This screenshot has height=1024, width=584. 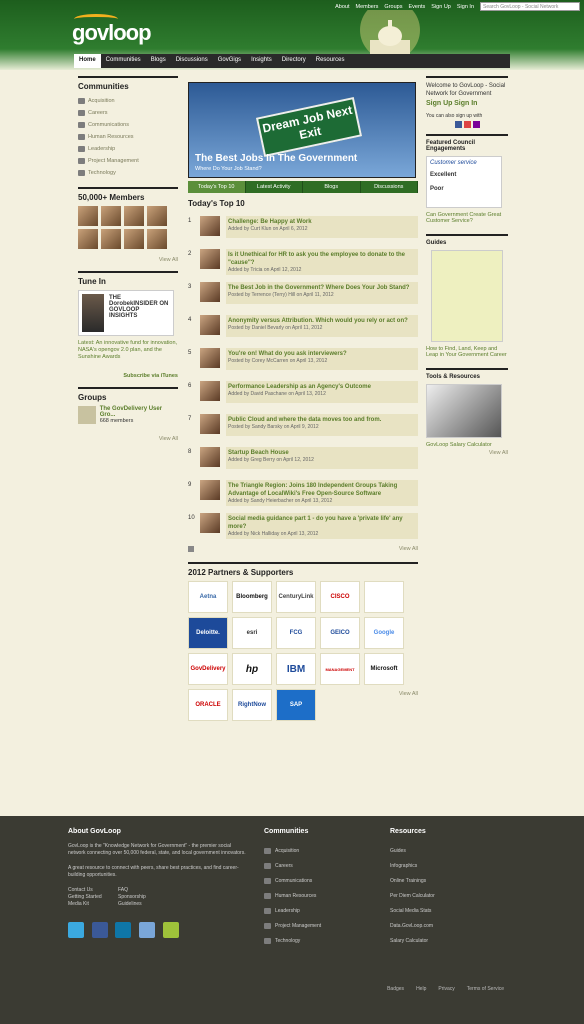 What do you see at coordinates (450, 895) in the screenshot?
I see `footer-resource-item: Per Diem Calculator` at bounding box center [450, 895].